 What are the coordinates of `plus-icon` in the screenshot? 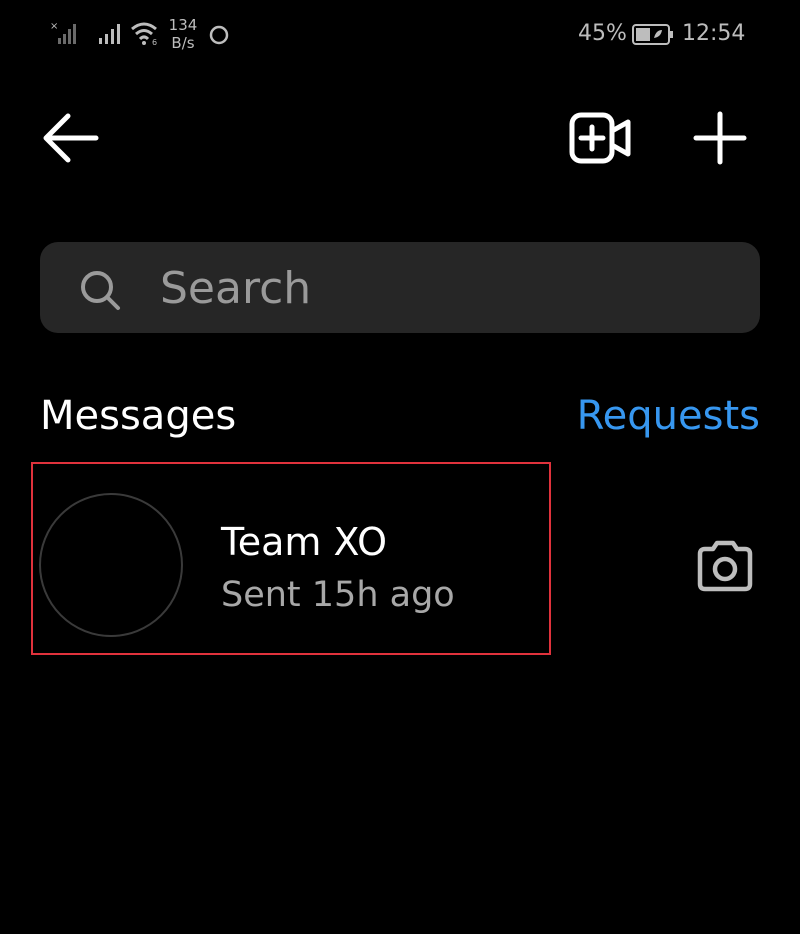 It's located at (720, 138).